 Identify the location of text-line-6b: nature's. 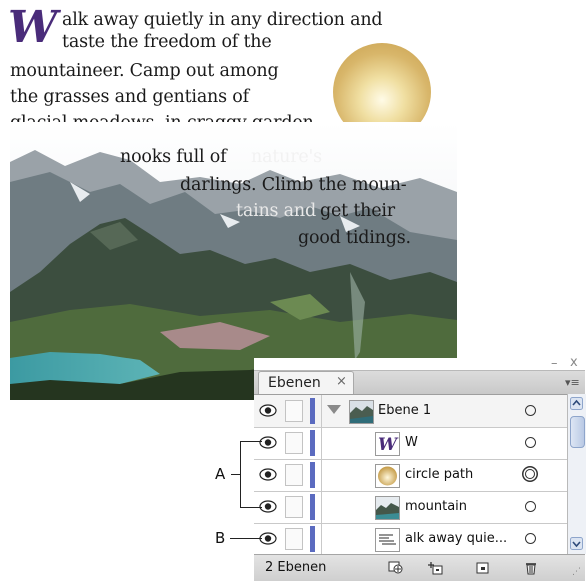
(286, 157).